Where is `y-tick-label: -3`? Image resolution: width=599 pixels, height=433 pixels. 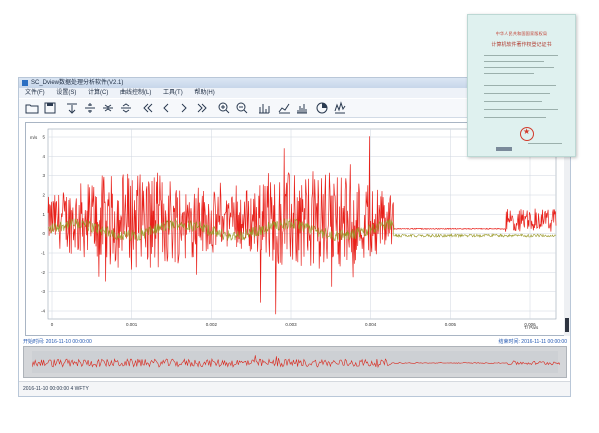
y-tick-label: -3 is located at coordinates (43, 291).